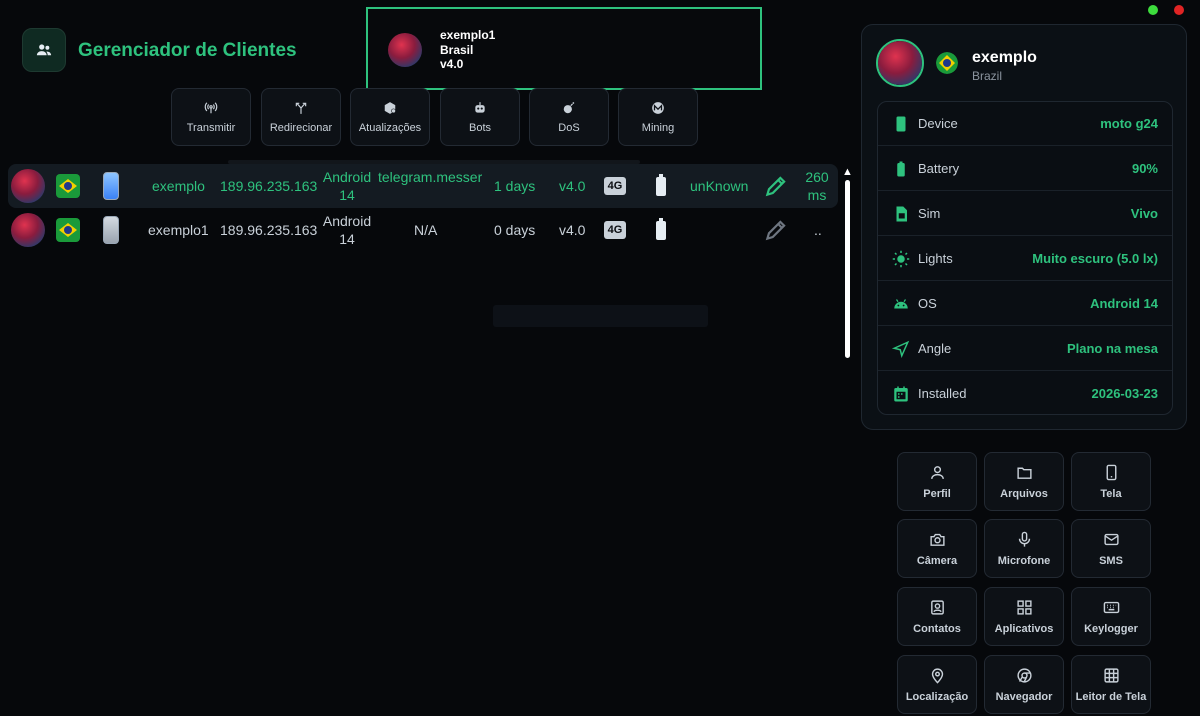 Image resolution: width=1200 pixels, height=716 pixels. I want to click on client-ping: 260 ms, so click(817, 186).